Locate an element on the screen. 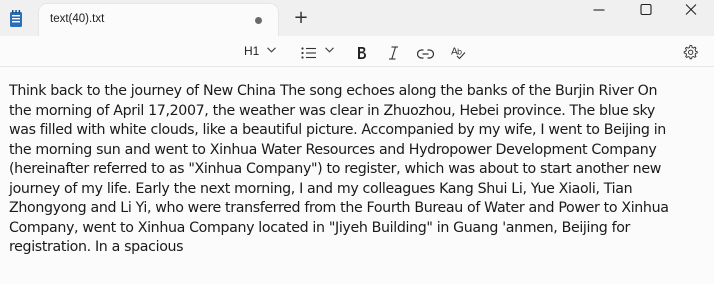 The width and height of the screenshot is (714, 284). text-line: registration. In a spacious is located at coordinates (96, 247).